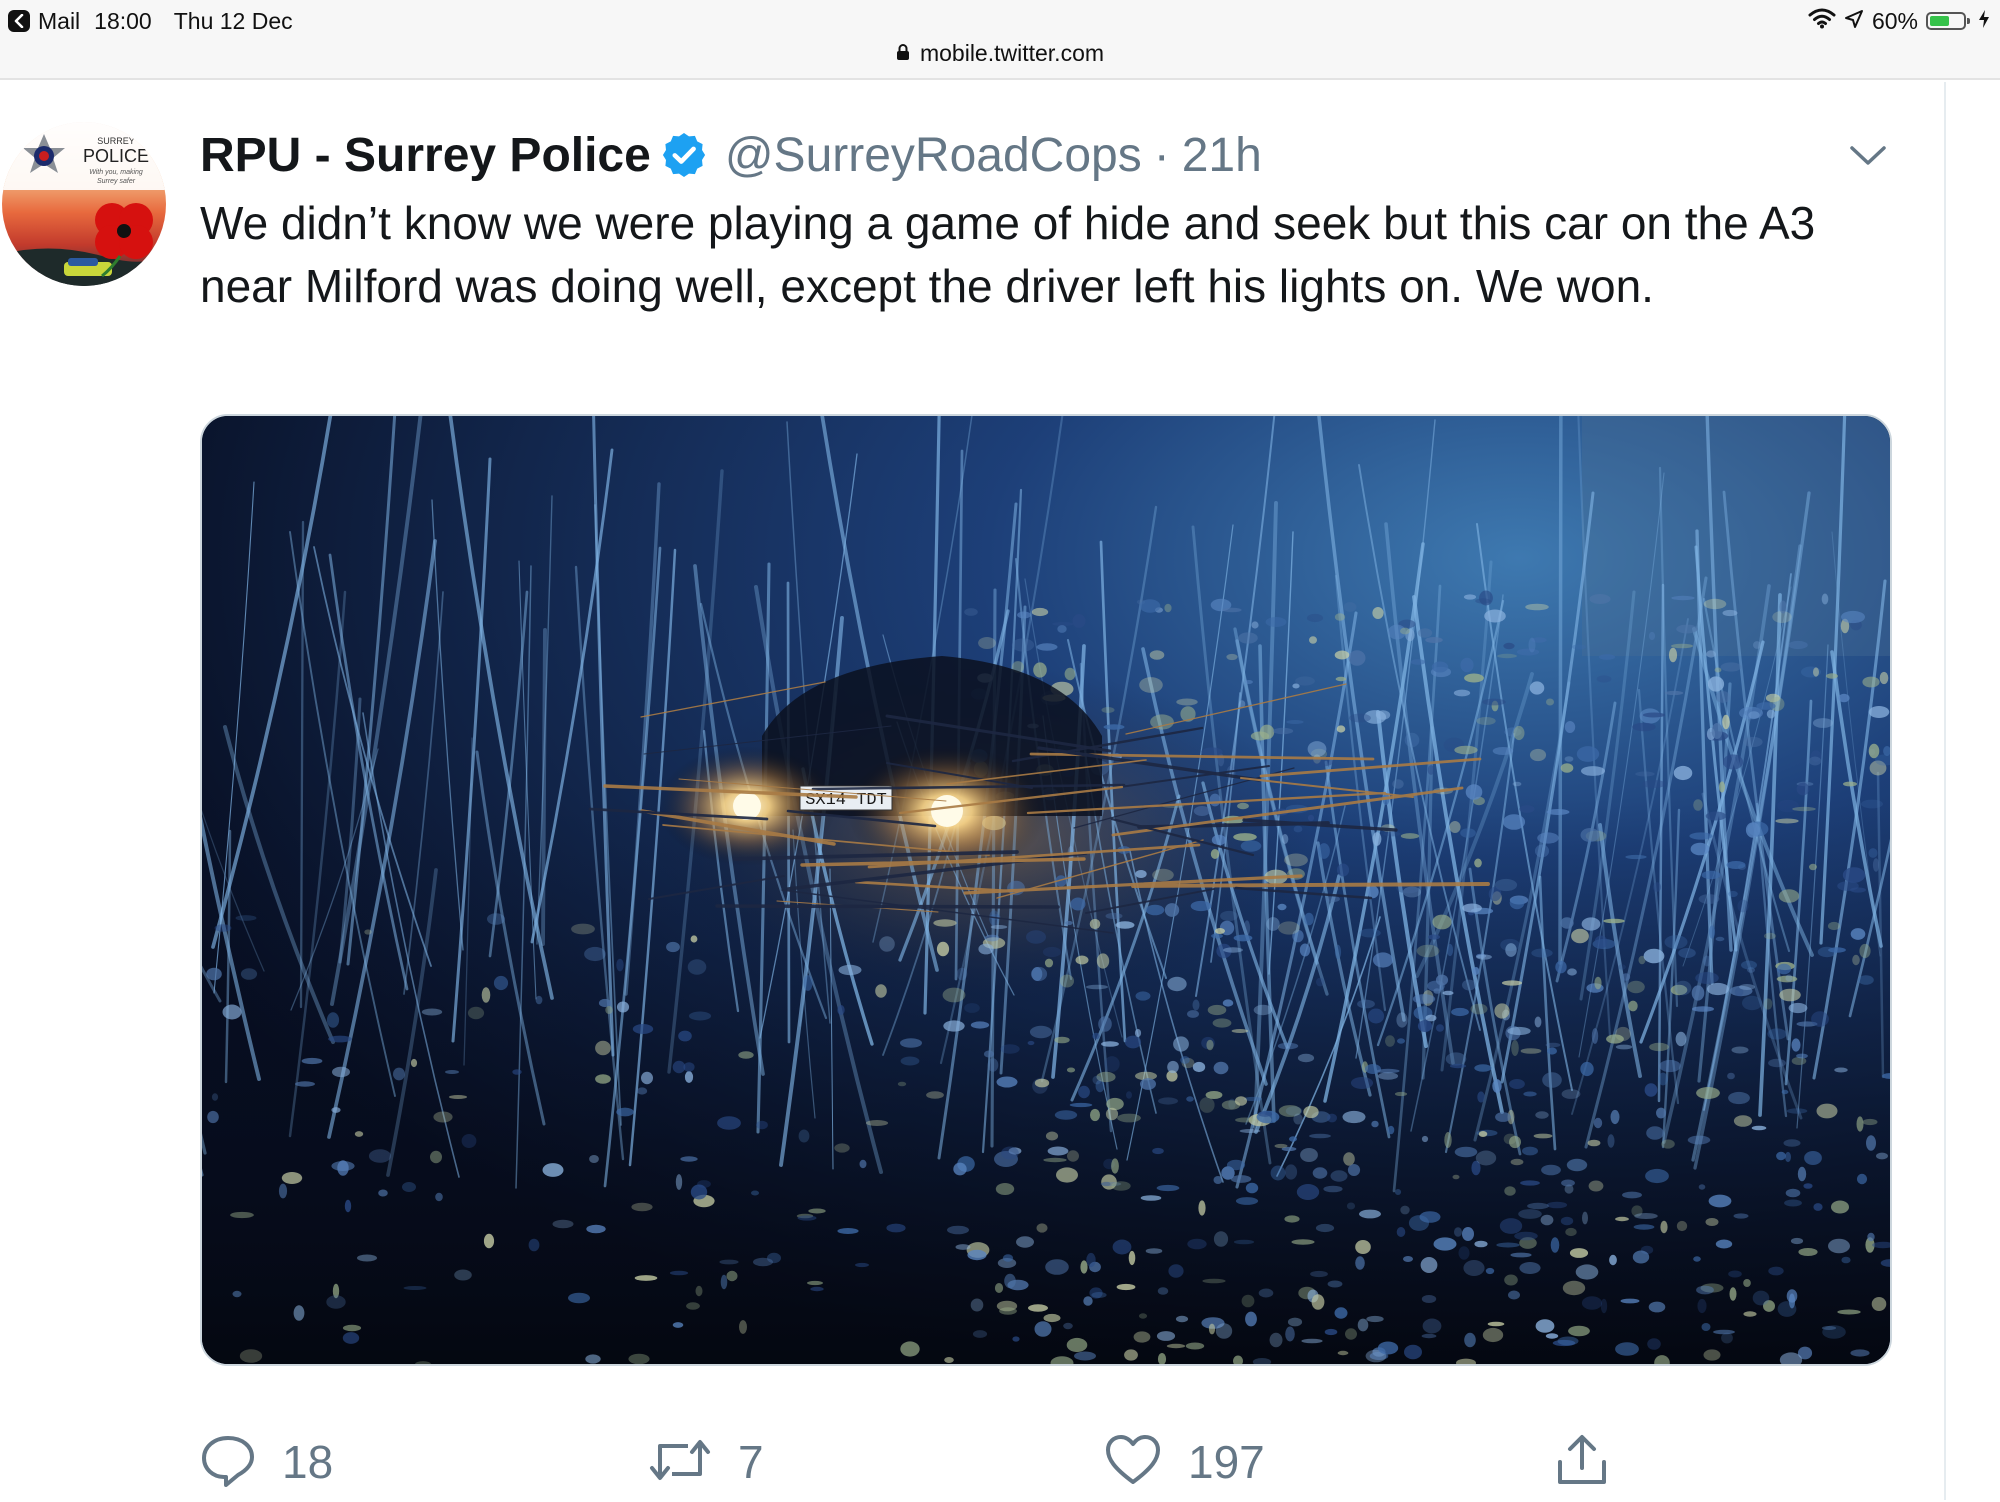  Describe the element at coordinates (116, 141) in the screenshot. I see `avatar-top-text: SURREY` at that location.